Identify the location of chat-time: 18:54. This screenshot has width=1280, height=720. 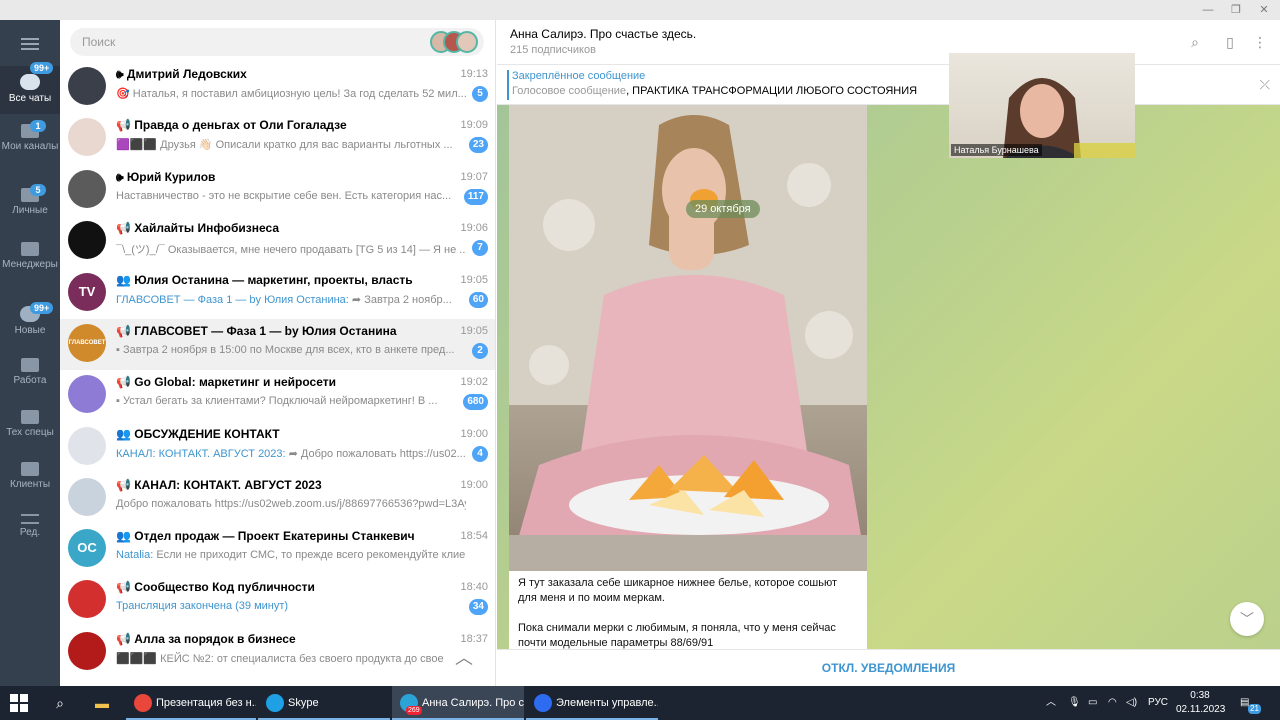
(474, 536).